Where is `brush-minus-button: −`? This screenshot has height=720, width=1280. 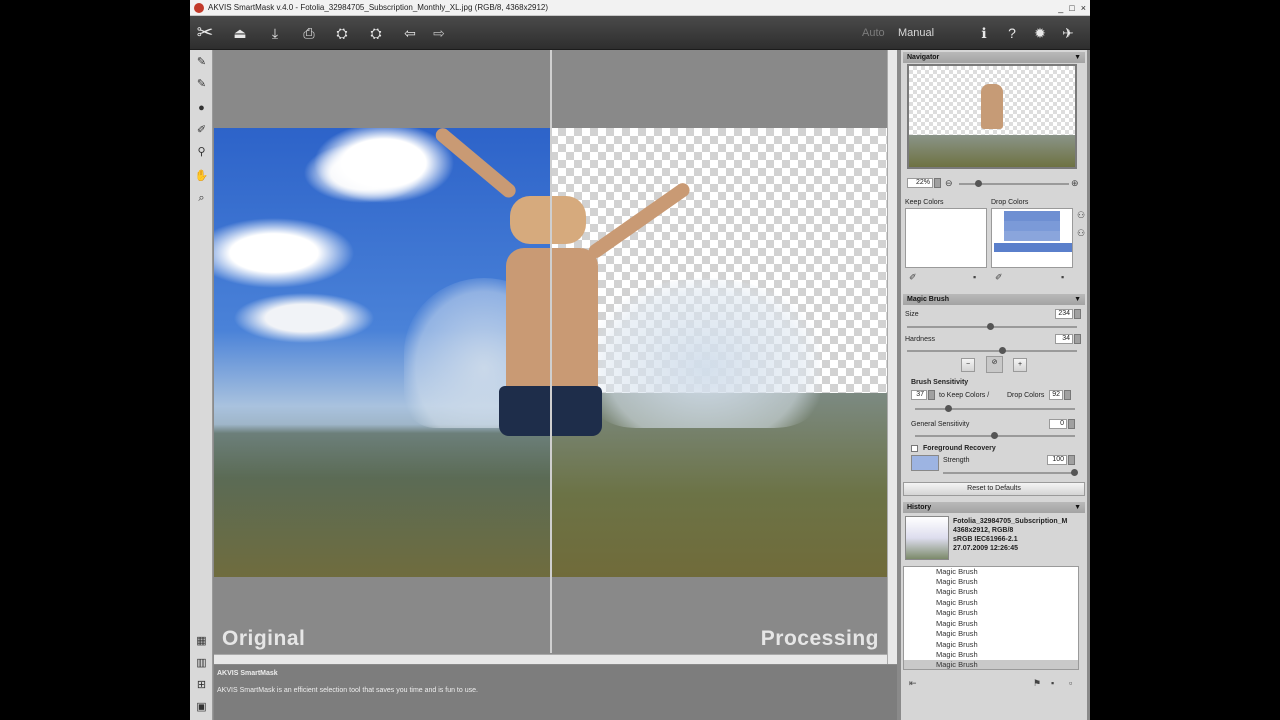
brush-minus-button: − is located at coordinates (968, 365).